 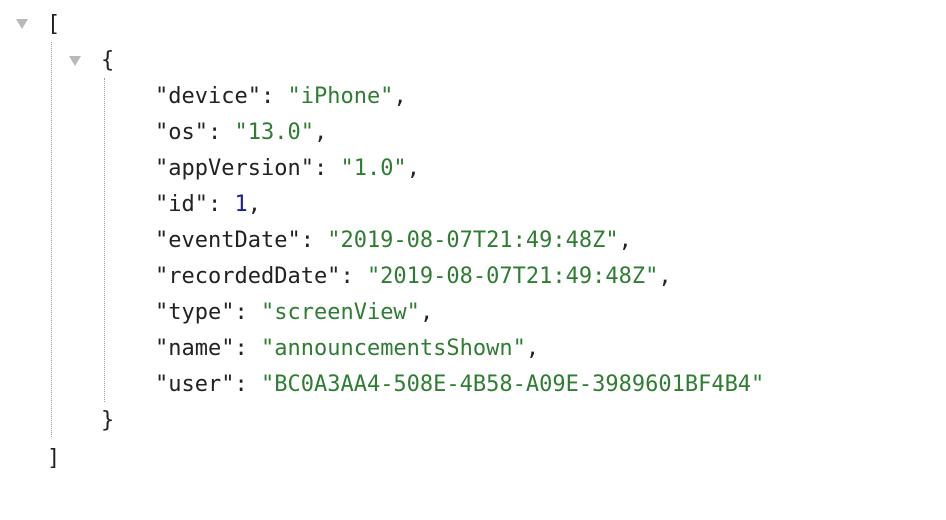 What do you see at coordinates (195, 384) in the screenshot?
I see `json-key: "user"` at bounding box center [195, 384].